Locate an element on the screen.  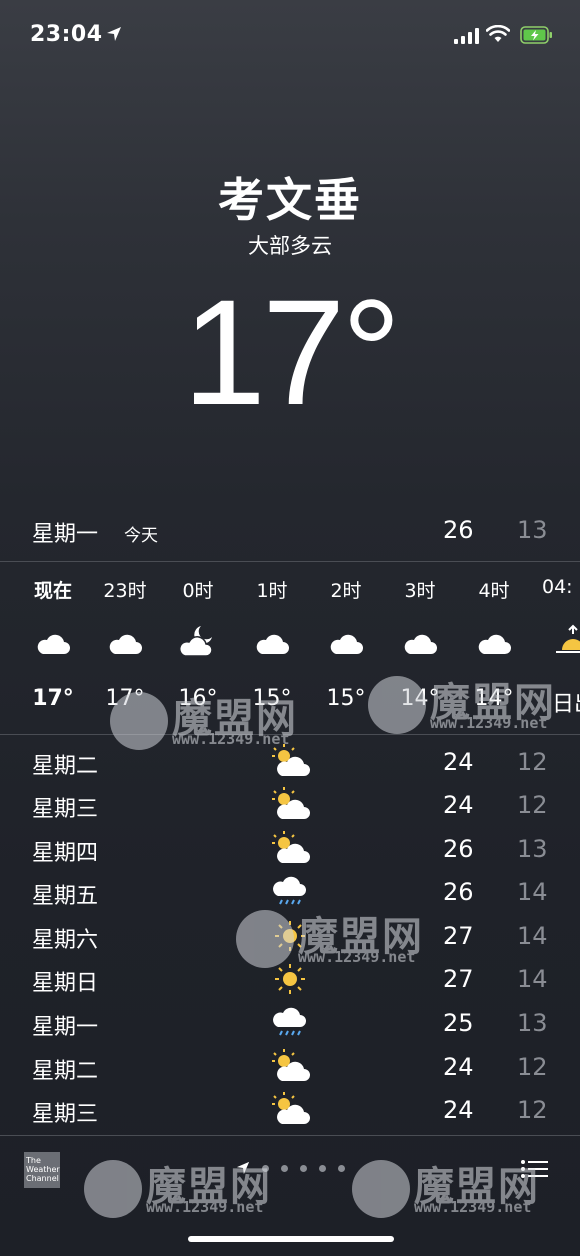
weather-channel-logo: The Weather Channel is located at coordinates (42, 1170).